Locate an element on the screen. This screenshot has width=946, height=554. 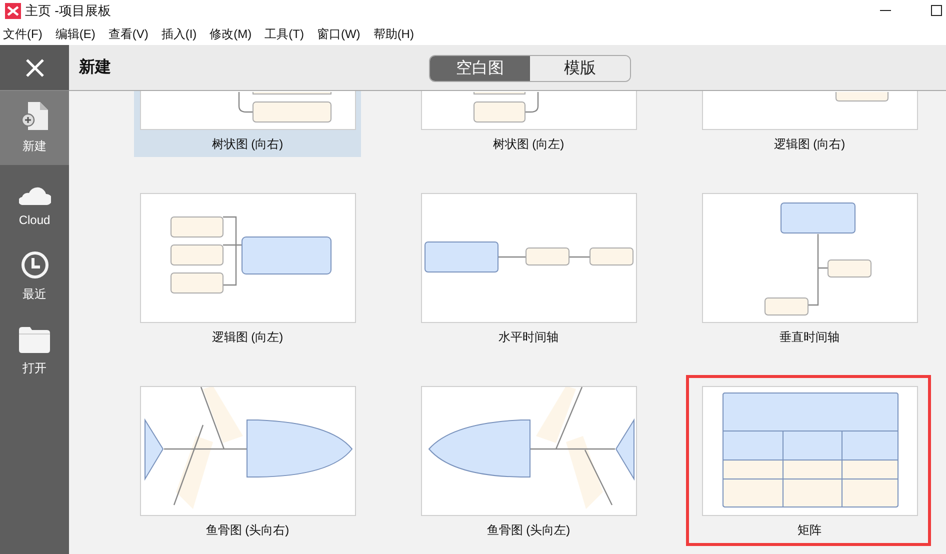
menu-item: 查看(V) is located at coordinates (128, 33).